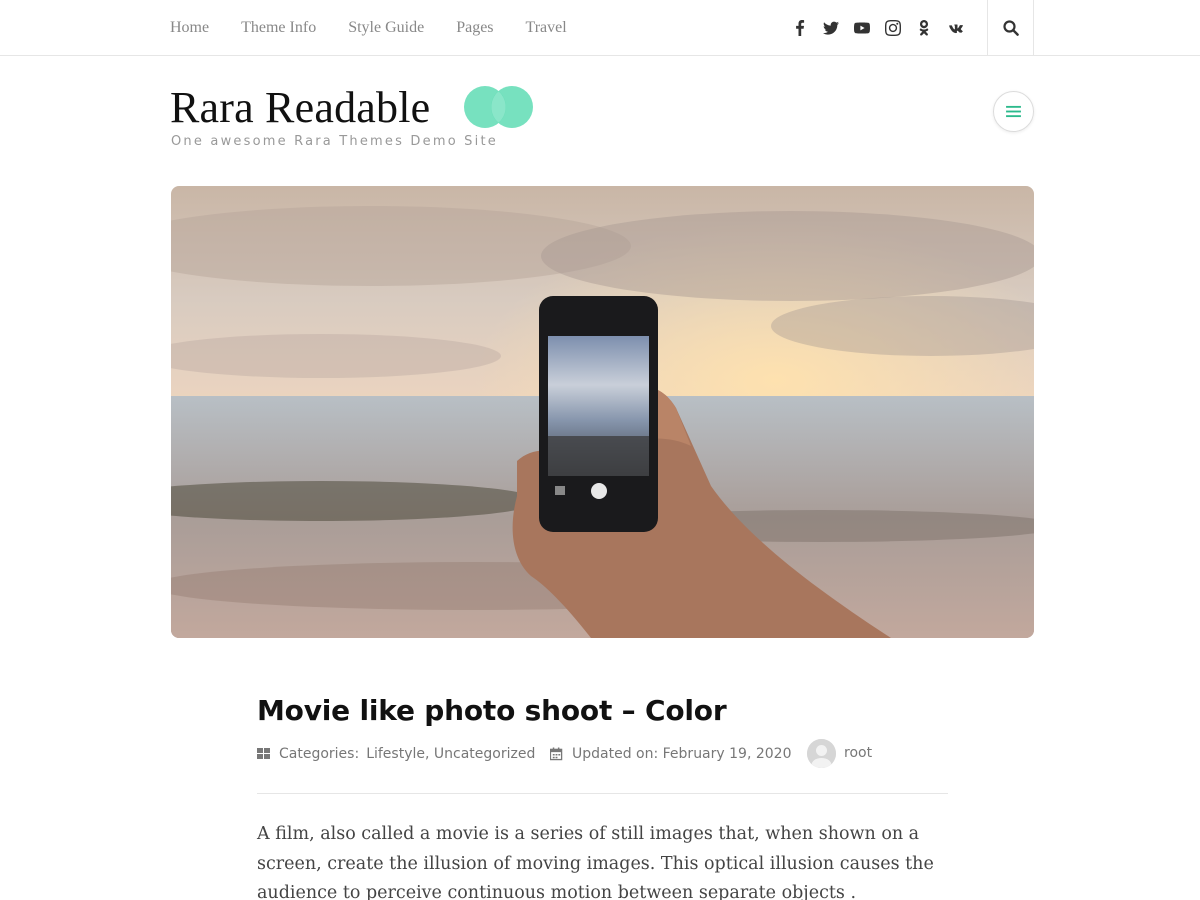 This screenshot has height=900, width=1200. I want to click on categories-label: Categories:, so click(319, 754).